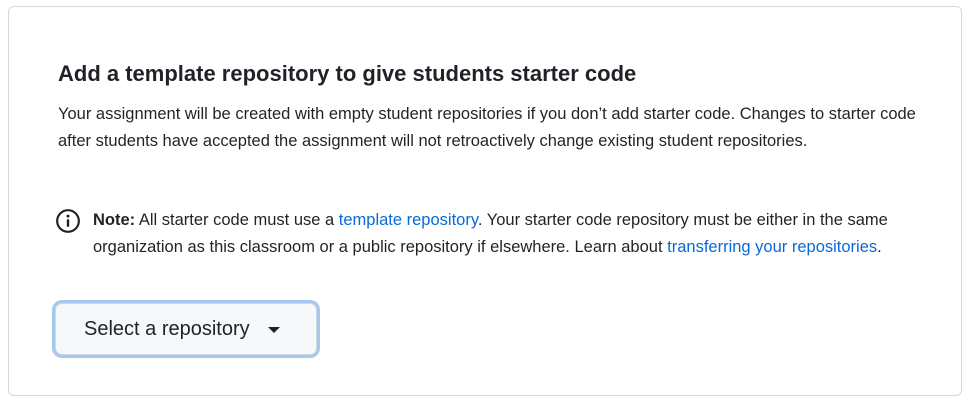 This screenshot has height=407, width=970. I want to click on select-repository-button: Select a repository, so click(186, 329).